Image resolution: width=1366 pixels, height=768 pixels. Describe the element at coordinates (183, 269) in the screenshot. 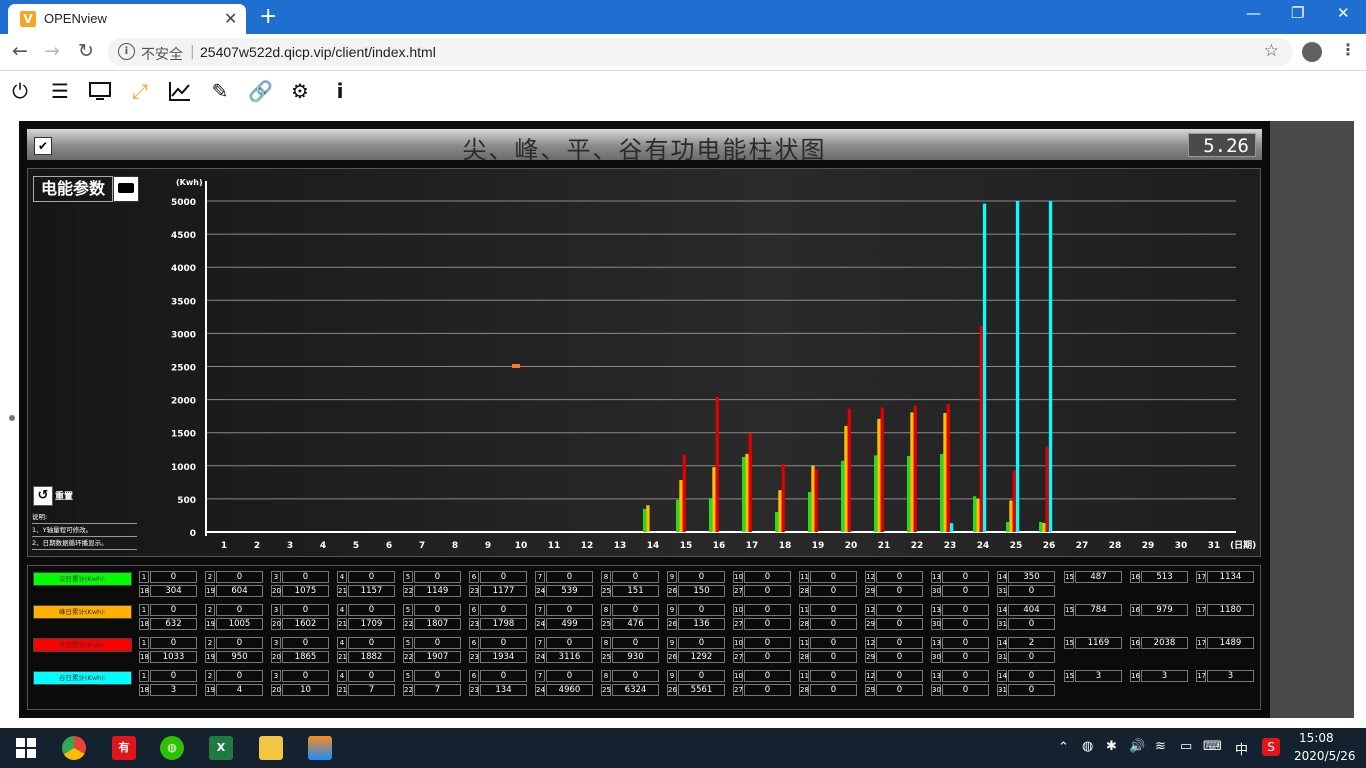

I see `y-tick-label: 4000` at that location.